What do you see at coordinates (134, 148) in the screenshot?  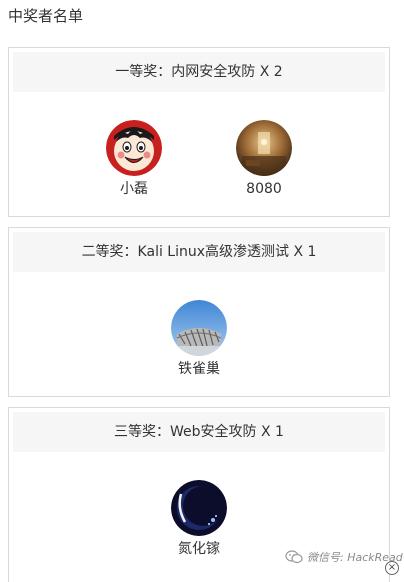 I see `cartoon-face-avatar` at bounding box center [134, 148].